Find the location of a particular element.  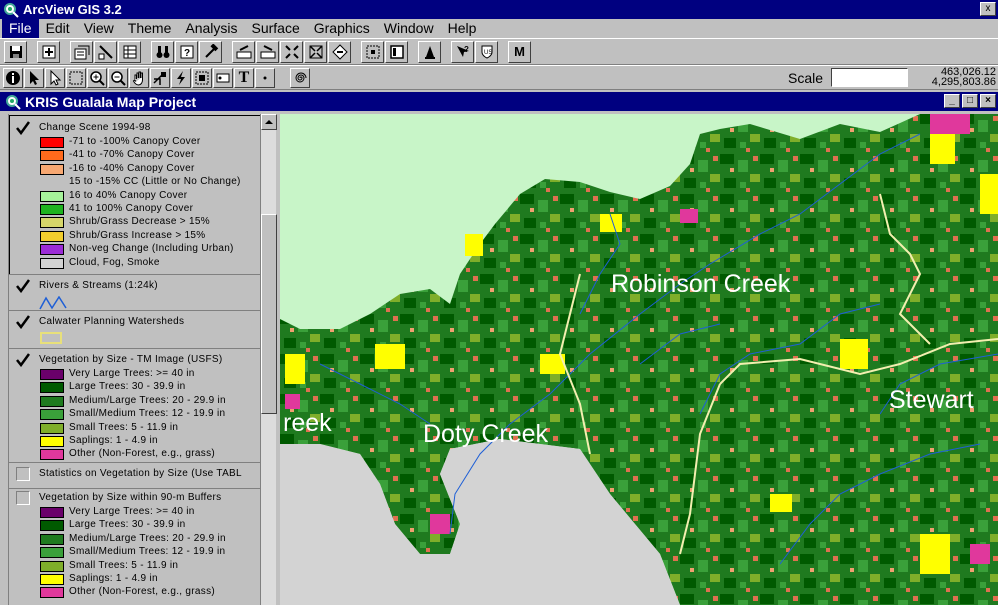

find-button is located at coordinates (162, 51).